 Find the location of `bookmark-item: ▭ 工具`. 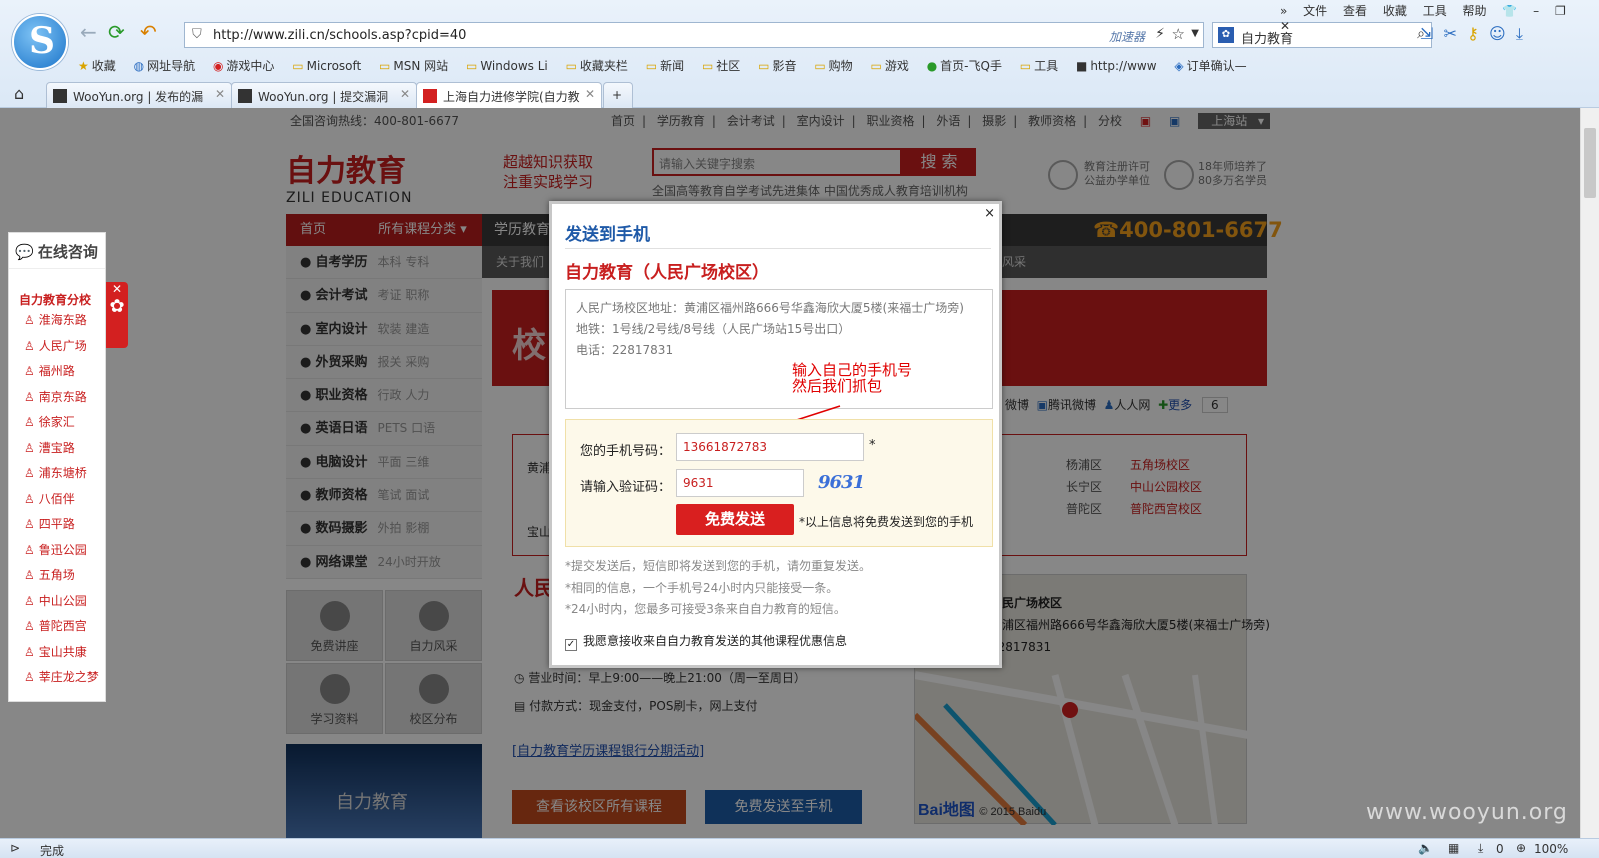

bookmark-item: ▭ 工具 is located at coordinates (1039, 65).